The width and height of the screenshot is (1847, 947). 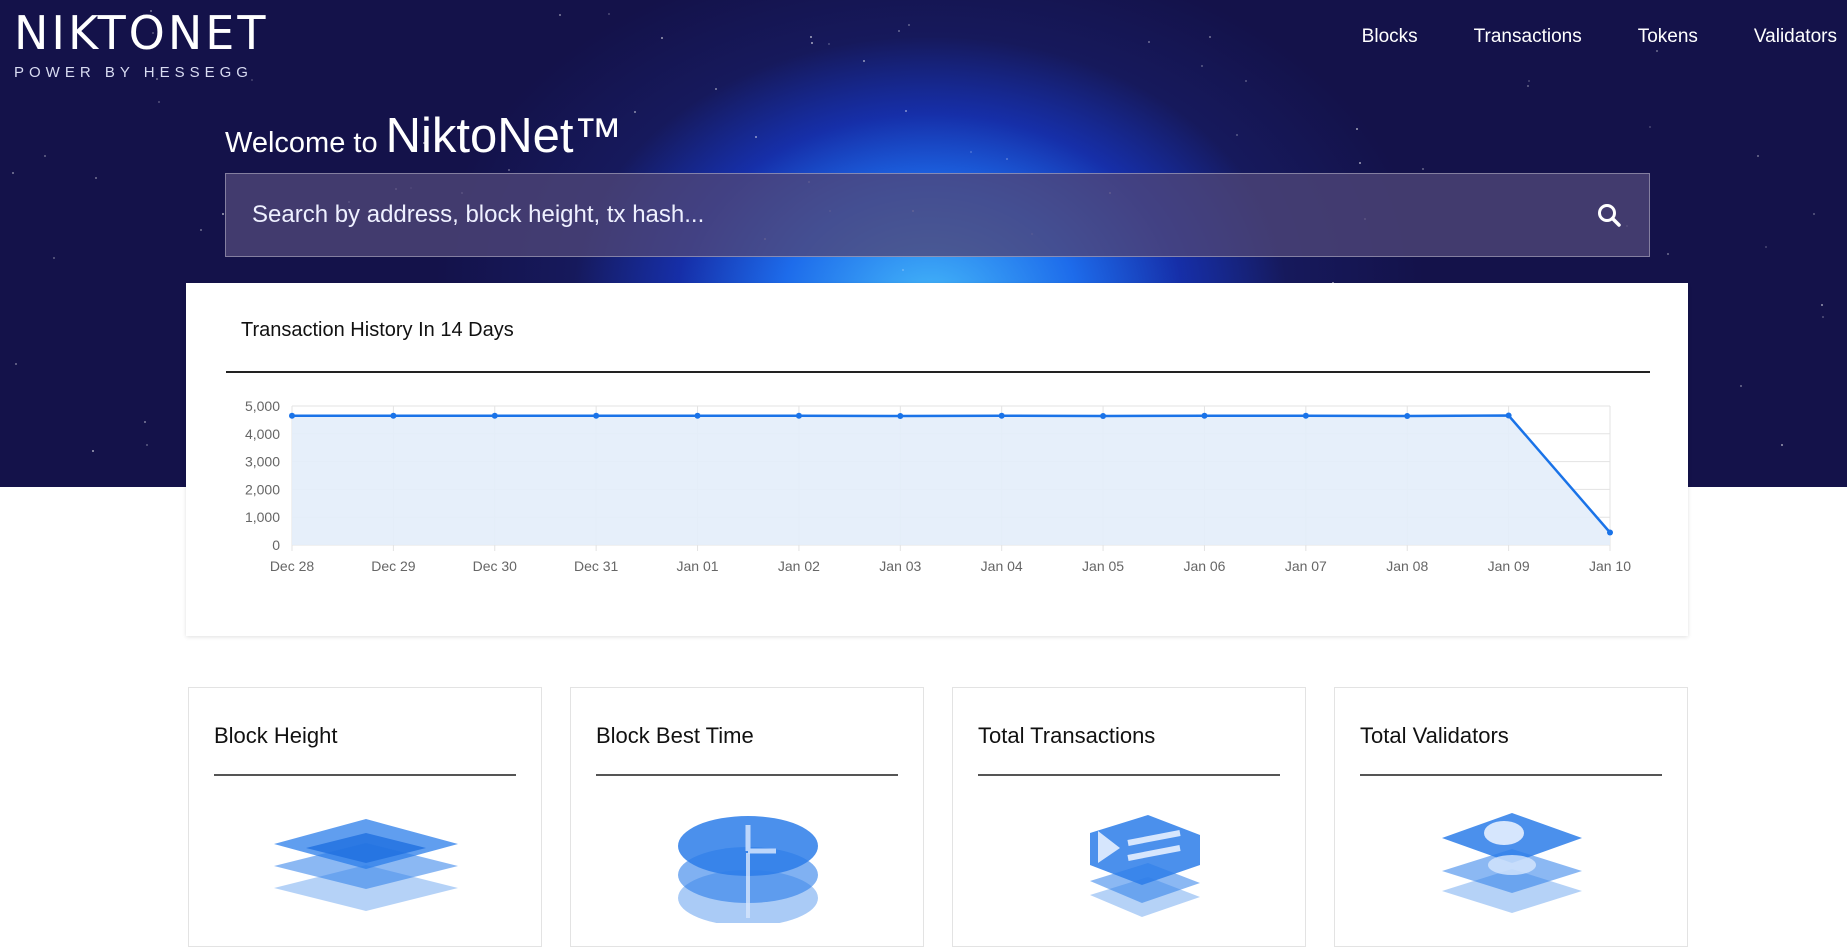 I want to click on clock-icon, so click(x=748, y=869).